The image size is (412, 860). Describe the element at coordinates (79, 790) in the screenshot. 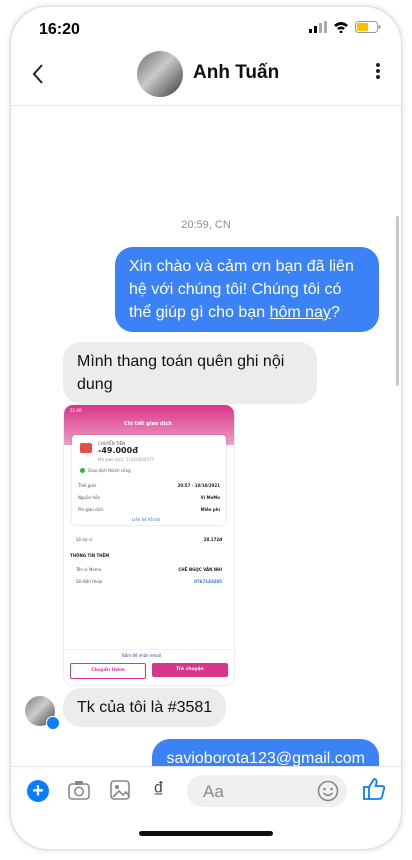

I see `camera-icon` at that location.